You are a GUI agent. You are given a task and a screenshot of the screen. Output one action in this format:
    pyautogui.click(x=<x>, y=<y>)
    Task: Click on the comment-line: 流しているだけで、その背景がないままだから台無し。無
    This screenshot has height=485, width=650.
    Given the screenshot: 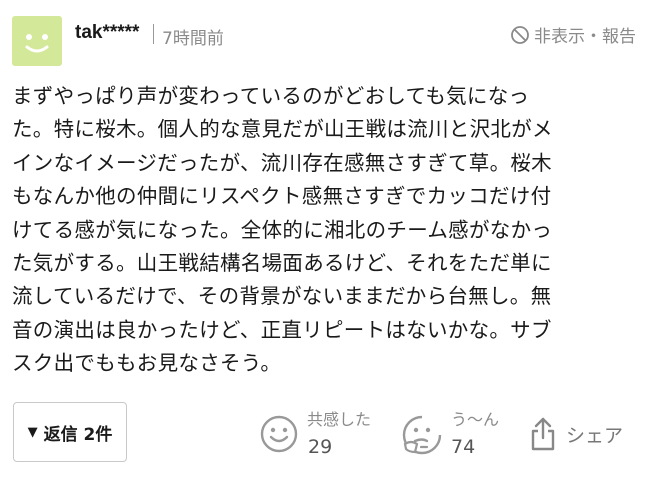 What is the action you would take?
    pyautogui.click(x=282, y=296)
    